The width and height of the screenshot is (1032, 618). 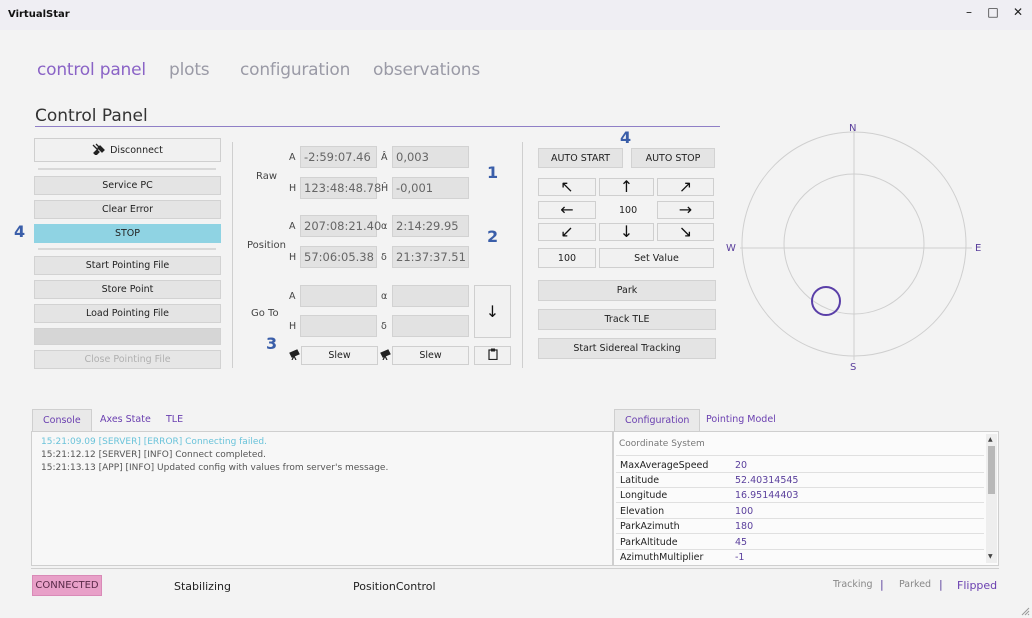 I want to click on tab-configuration: Configuration, so click(x=657, y=420).